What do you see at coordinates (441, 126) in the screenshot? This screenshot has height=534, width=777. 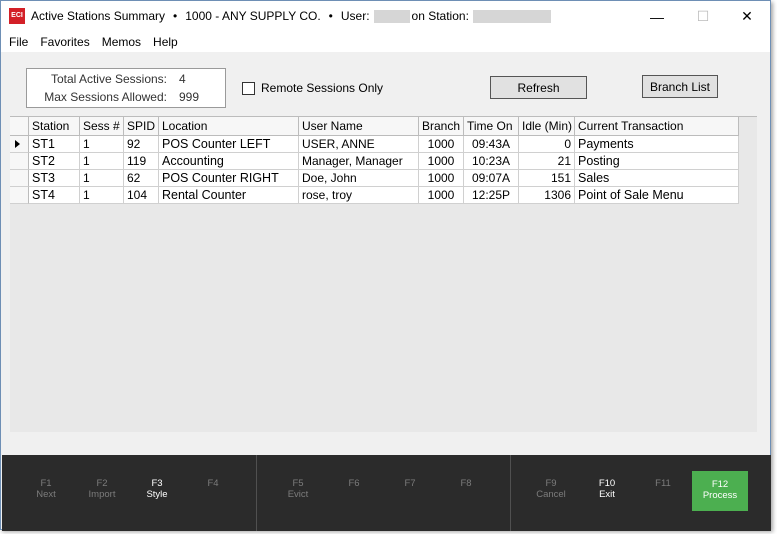 I see `column-header-branch: Branch` at bounding box center [441, 126].